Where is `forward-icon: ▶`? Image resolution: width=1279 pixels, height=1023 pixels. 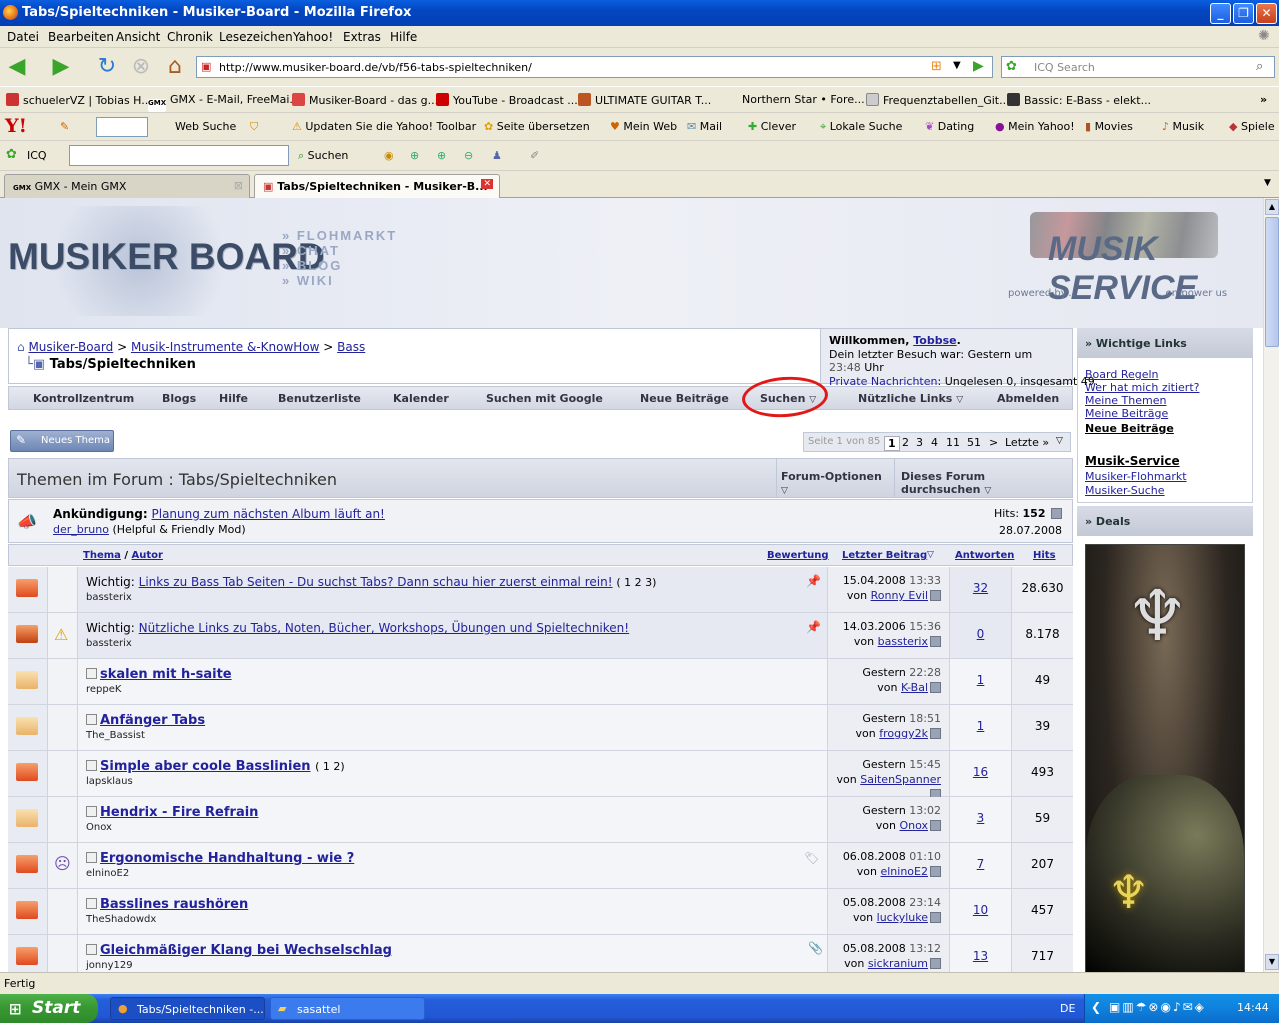 forward-icon: ▶ is located at coordinates (61, 67).